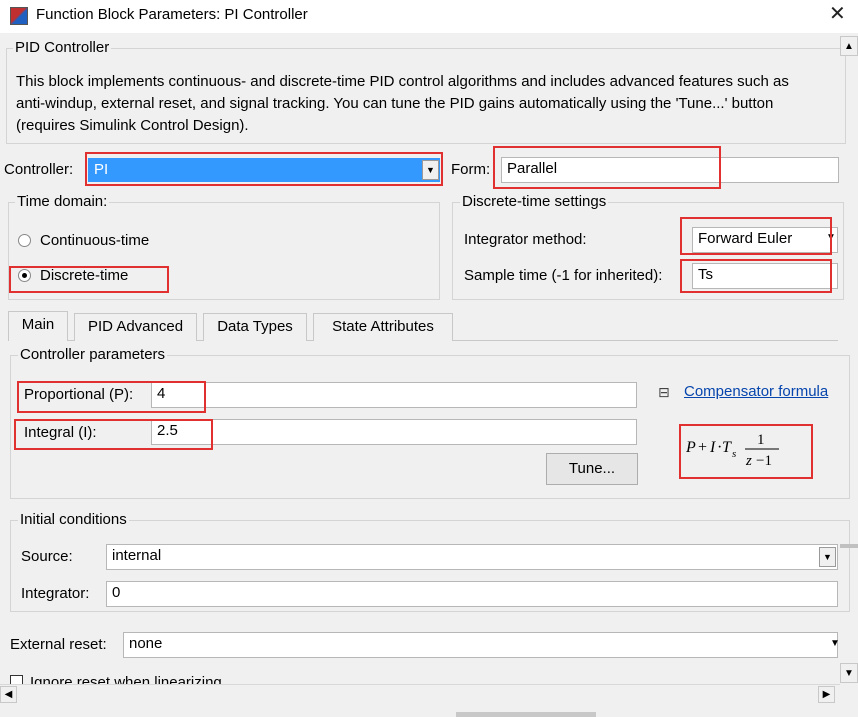 The height and width of the screenshot is (717, 858). I want to click on external-reset-select: none, so click(480, 645).